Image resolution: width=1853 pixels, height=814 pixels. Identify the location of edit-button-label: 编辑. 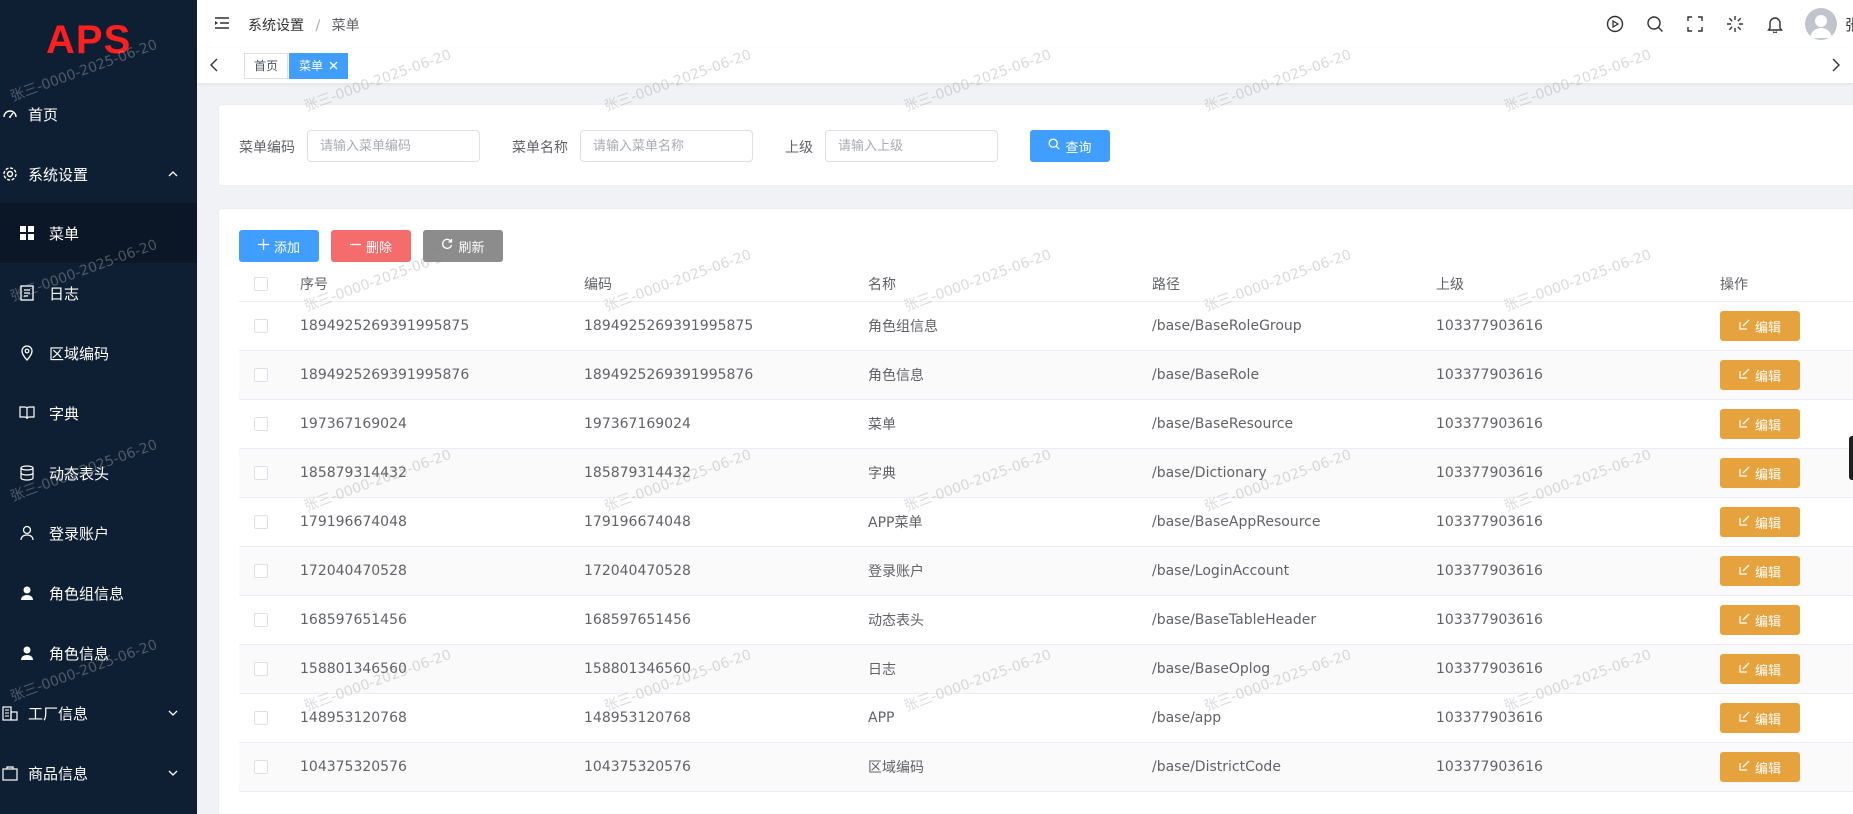
(1767, 328).